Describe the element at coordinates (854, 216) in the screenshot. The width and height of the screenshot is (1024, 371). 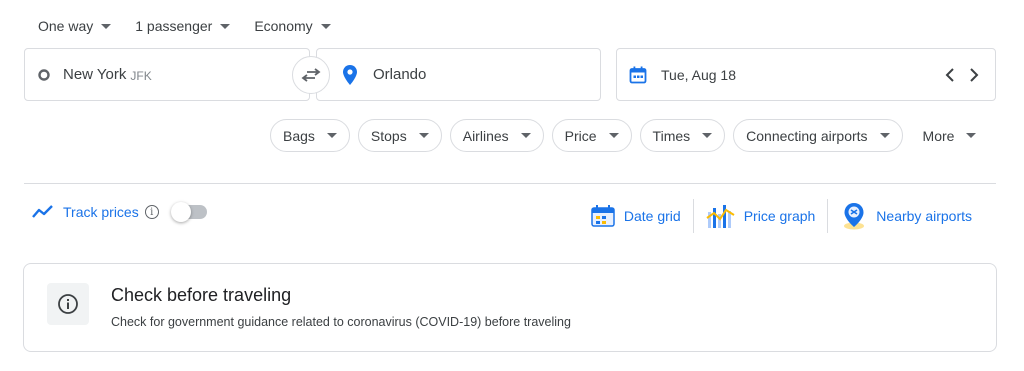
I see `nearby-airports-icon` at that location.